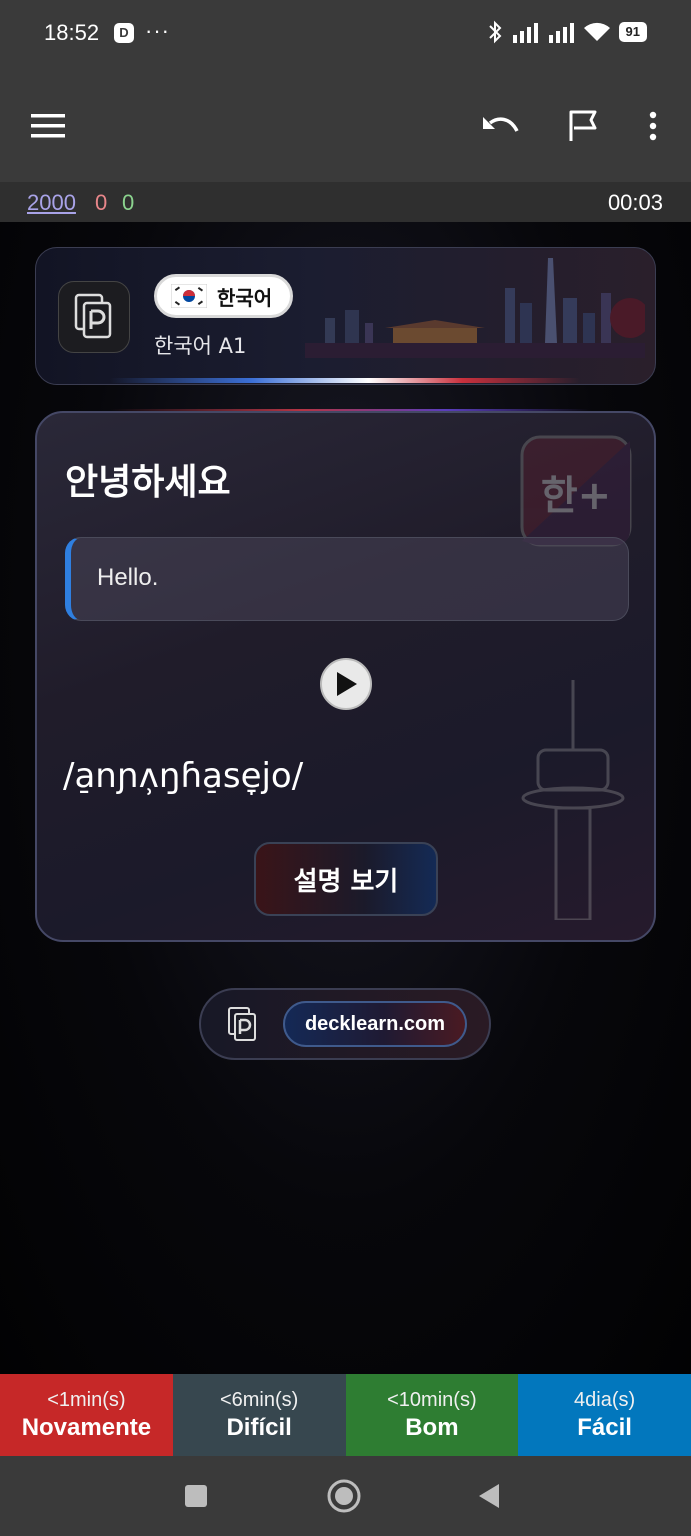 This screenshot has width=691, height=1536. What do you see at coordinates (157, 30) in the screenshot?
I see `more-notifications-icon: ···` at bounding box center [157, 30].